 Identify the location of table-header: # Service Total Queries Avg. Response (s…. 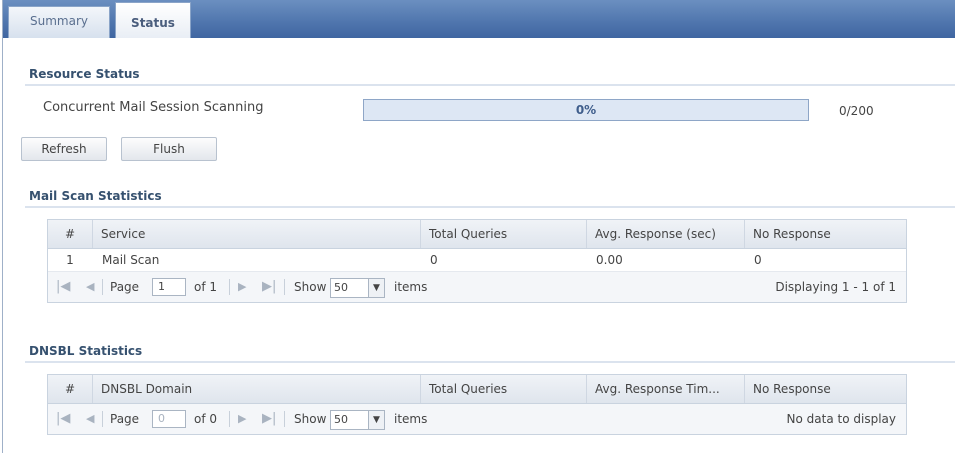
(477, 234).